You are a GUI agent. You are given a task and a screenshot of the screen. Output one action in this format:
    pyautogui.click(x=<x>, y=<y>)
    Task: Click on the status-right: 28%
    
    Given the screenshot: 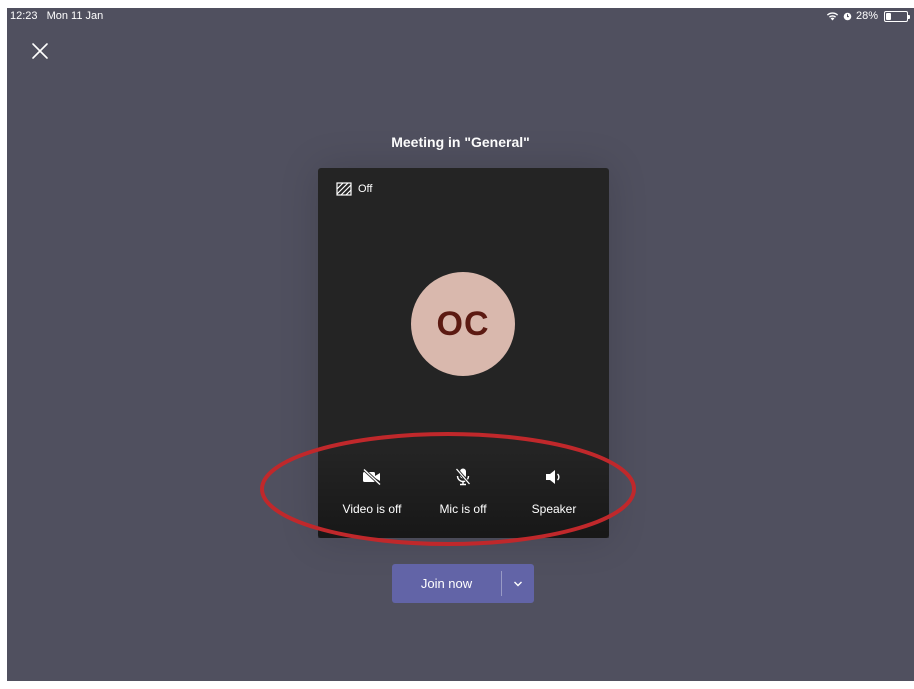 What is the action you would take?
    pyautogui.click(x=868, y=16)
    